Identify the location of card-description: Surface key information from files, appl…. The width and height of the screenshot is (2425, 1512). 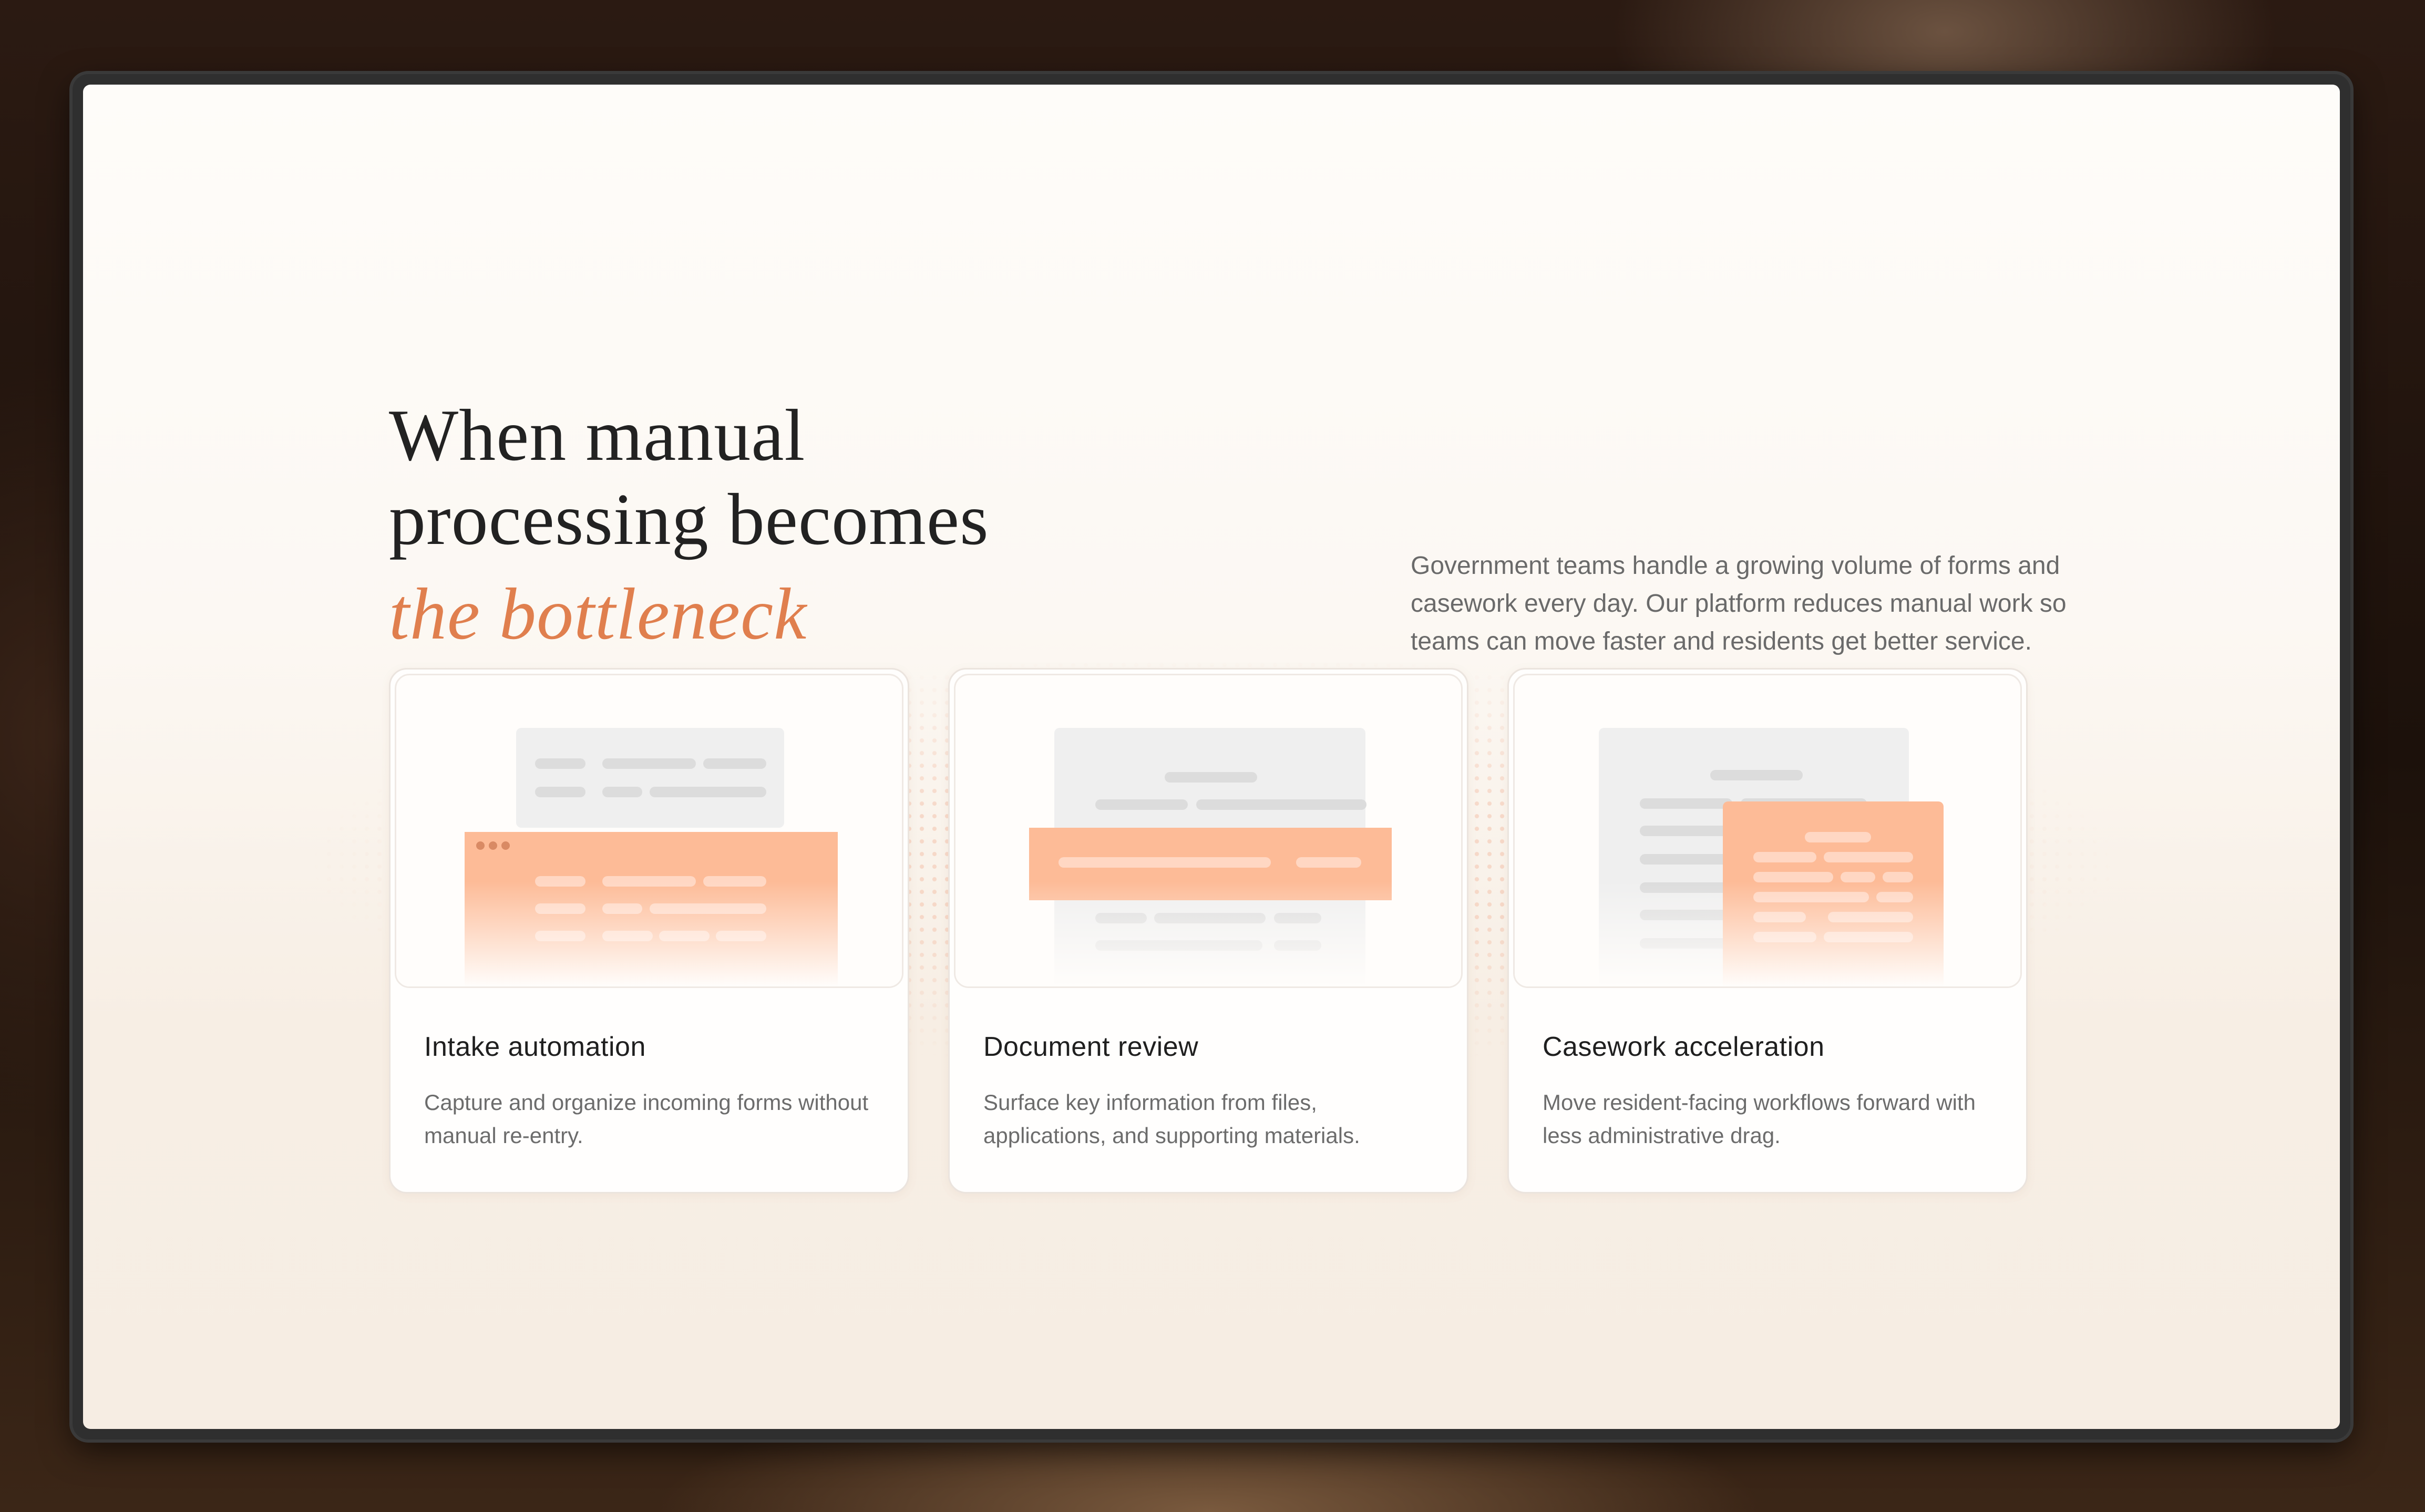
(1171, 1119).